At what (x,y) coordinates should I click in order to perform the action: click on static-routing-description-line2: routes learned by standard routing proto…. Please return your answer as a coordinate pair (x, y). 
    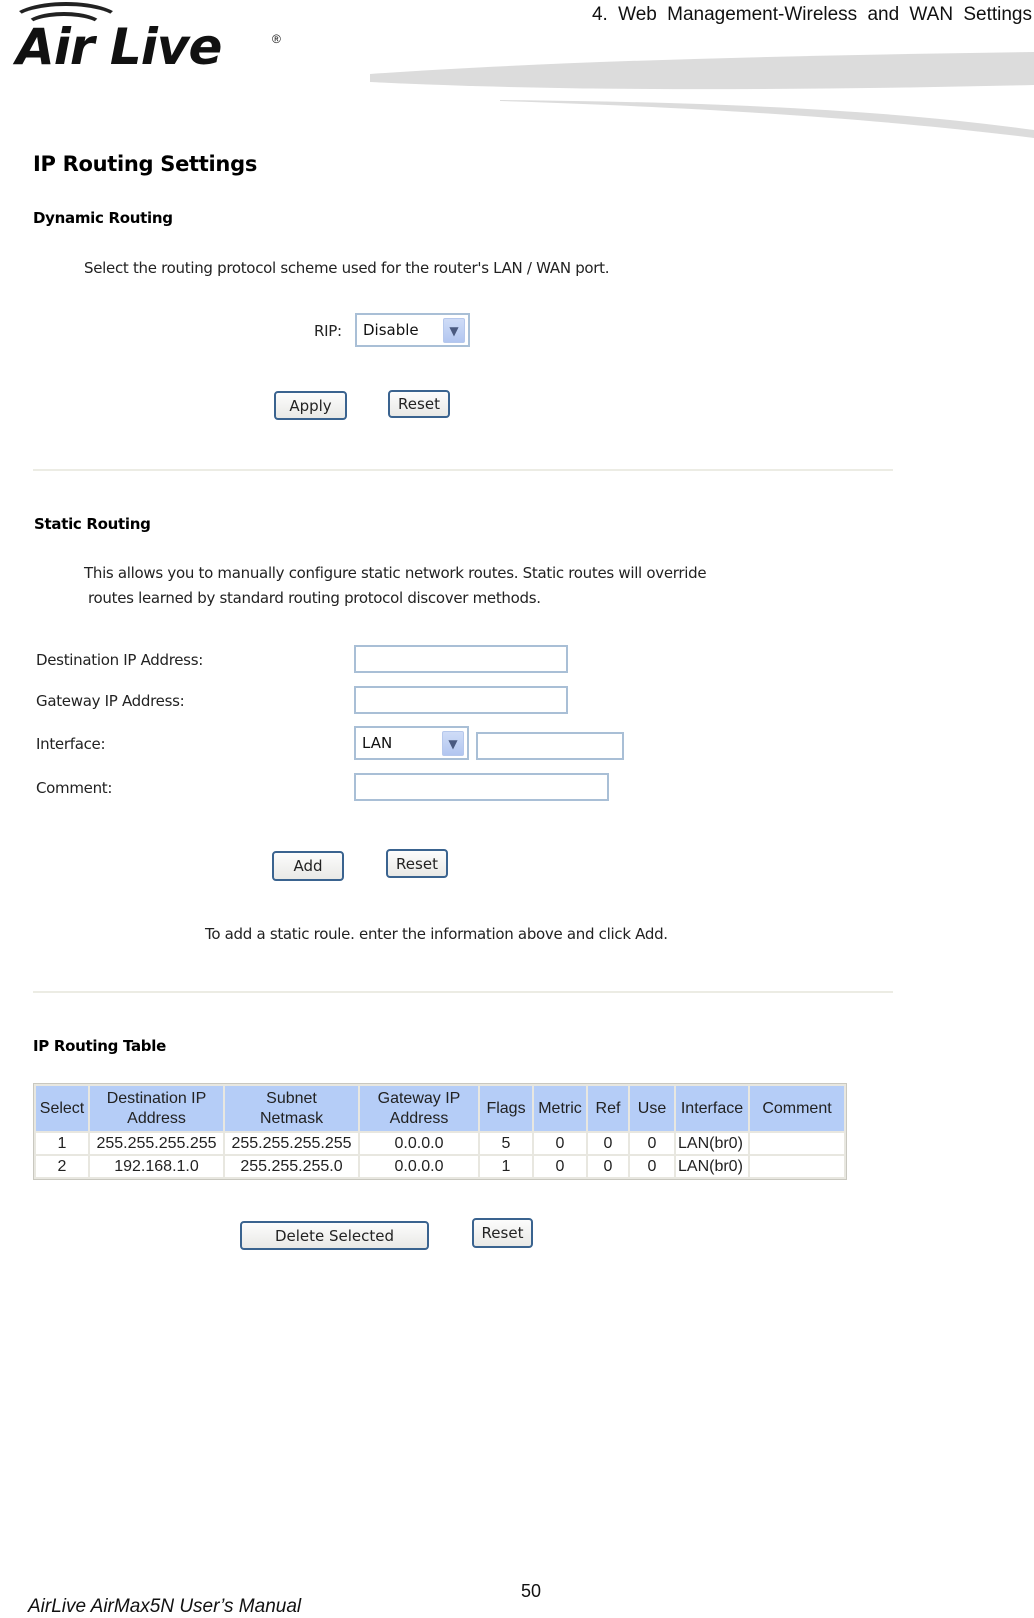
    Looking at the image, I should click on (314, 598).